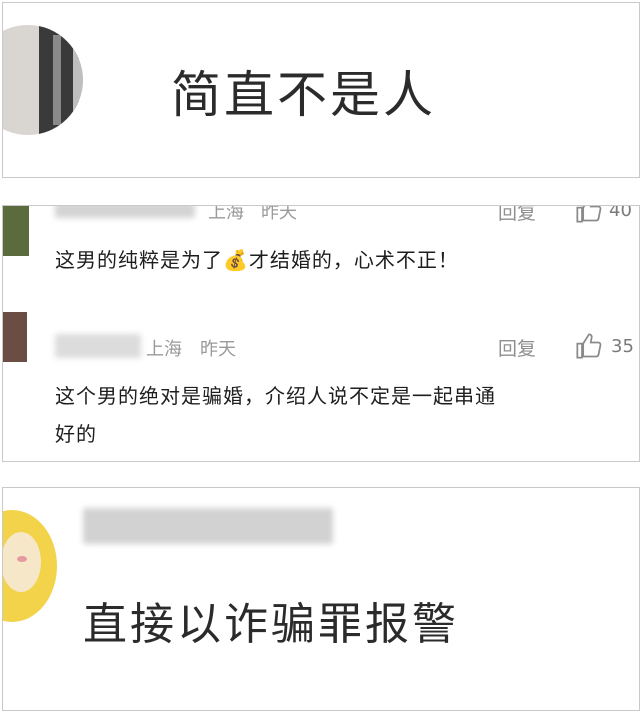 The height and width of the screenshot is (714, 643). What do you see at coordinates (620, 213) in the screenshot?
I see `like-count: 40` at bounding box center [620, 213].